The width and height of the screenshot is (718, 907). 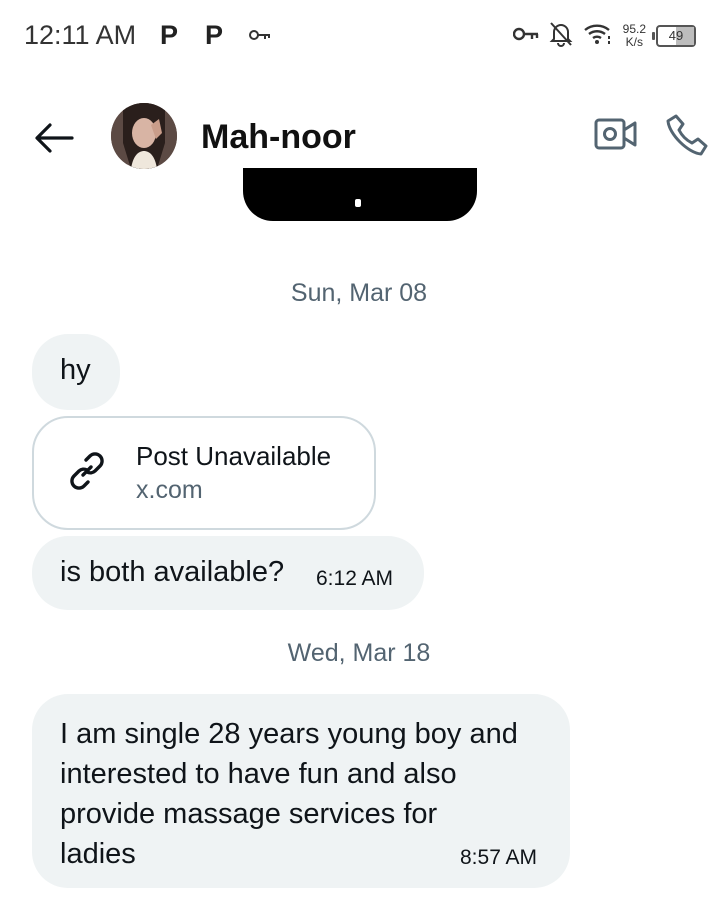 What do you see at coordinates (234, 456) in the screenshot?
I see `link-title: Post Unavailable` at bounding box center [234, 456].